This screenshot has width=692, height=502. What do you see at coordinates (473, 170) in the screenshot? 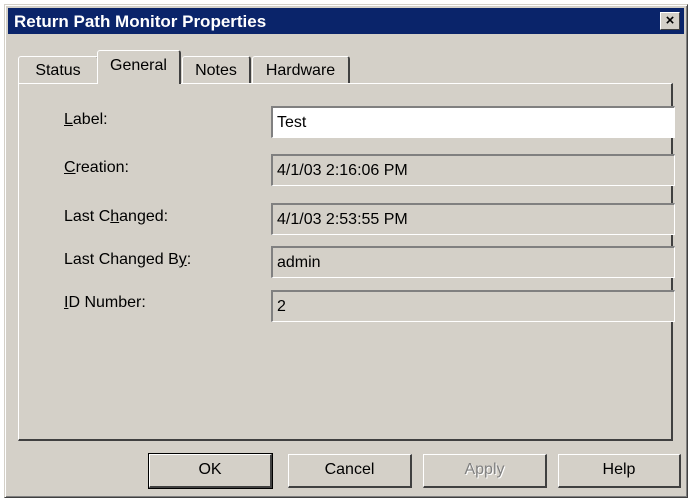
I see `creation-field: 4/1/03 2:16:06 PM` at bounding box center [473, 170].